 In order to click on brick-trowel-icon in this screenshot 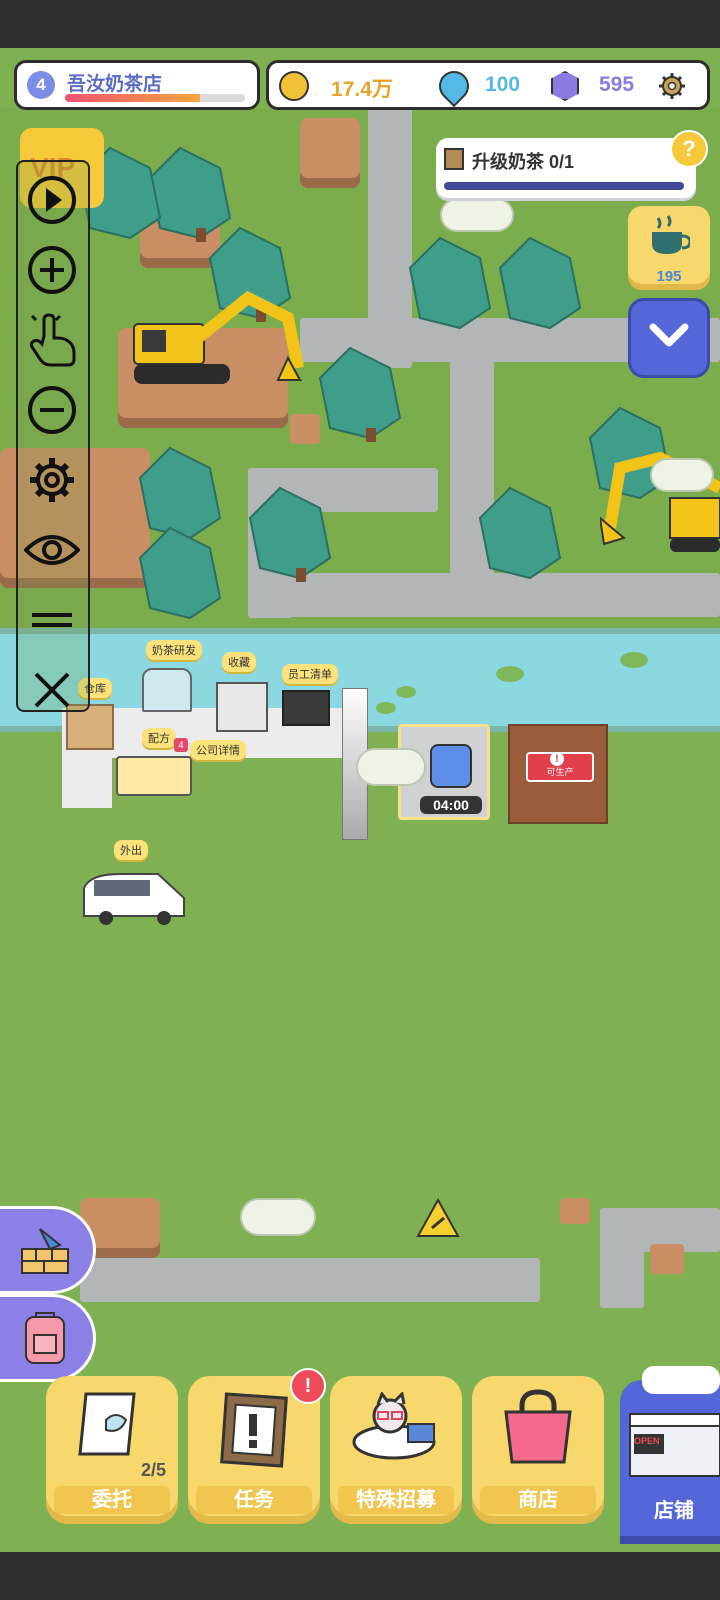, I will do `click(45, 1251)`.